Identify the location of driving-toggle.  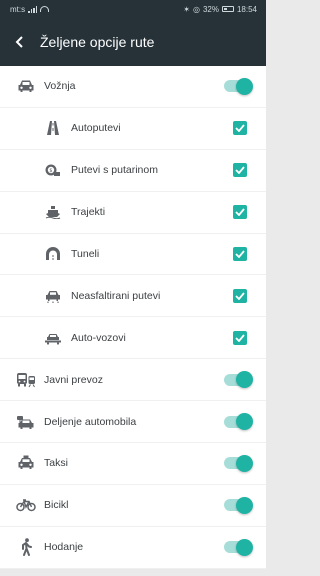
(238, 86).